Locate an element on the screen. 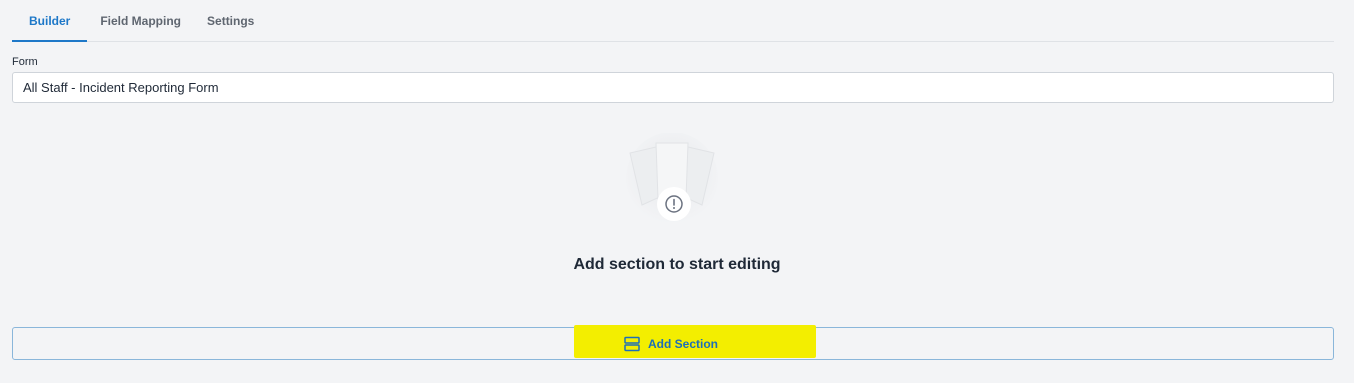  form-name-input is located at coordinates (673, 87).